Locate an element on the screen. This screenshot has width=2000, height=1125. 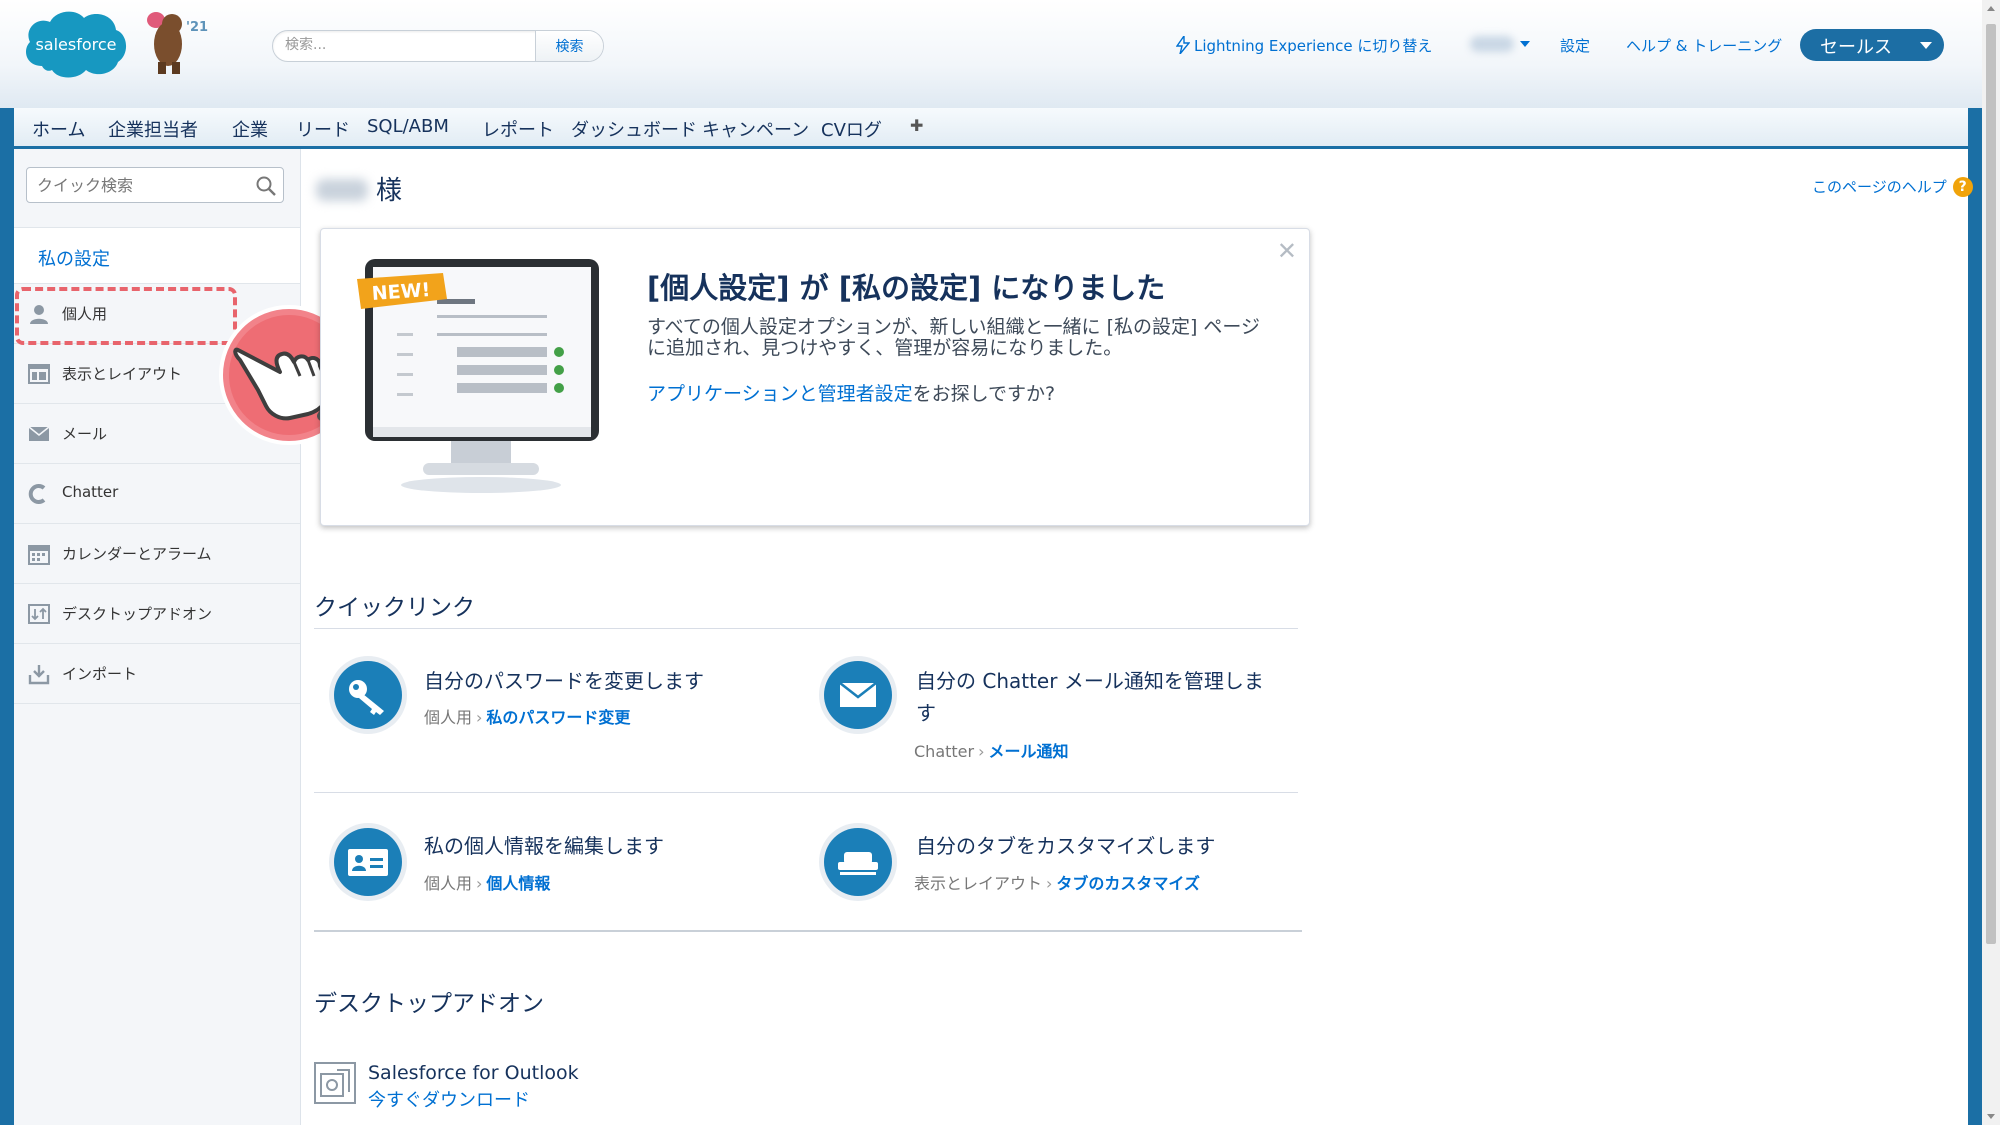
my-settings-label: 私の設定 is located at coordinates (74, 259).